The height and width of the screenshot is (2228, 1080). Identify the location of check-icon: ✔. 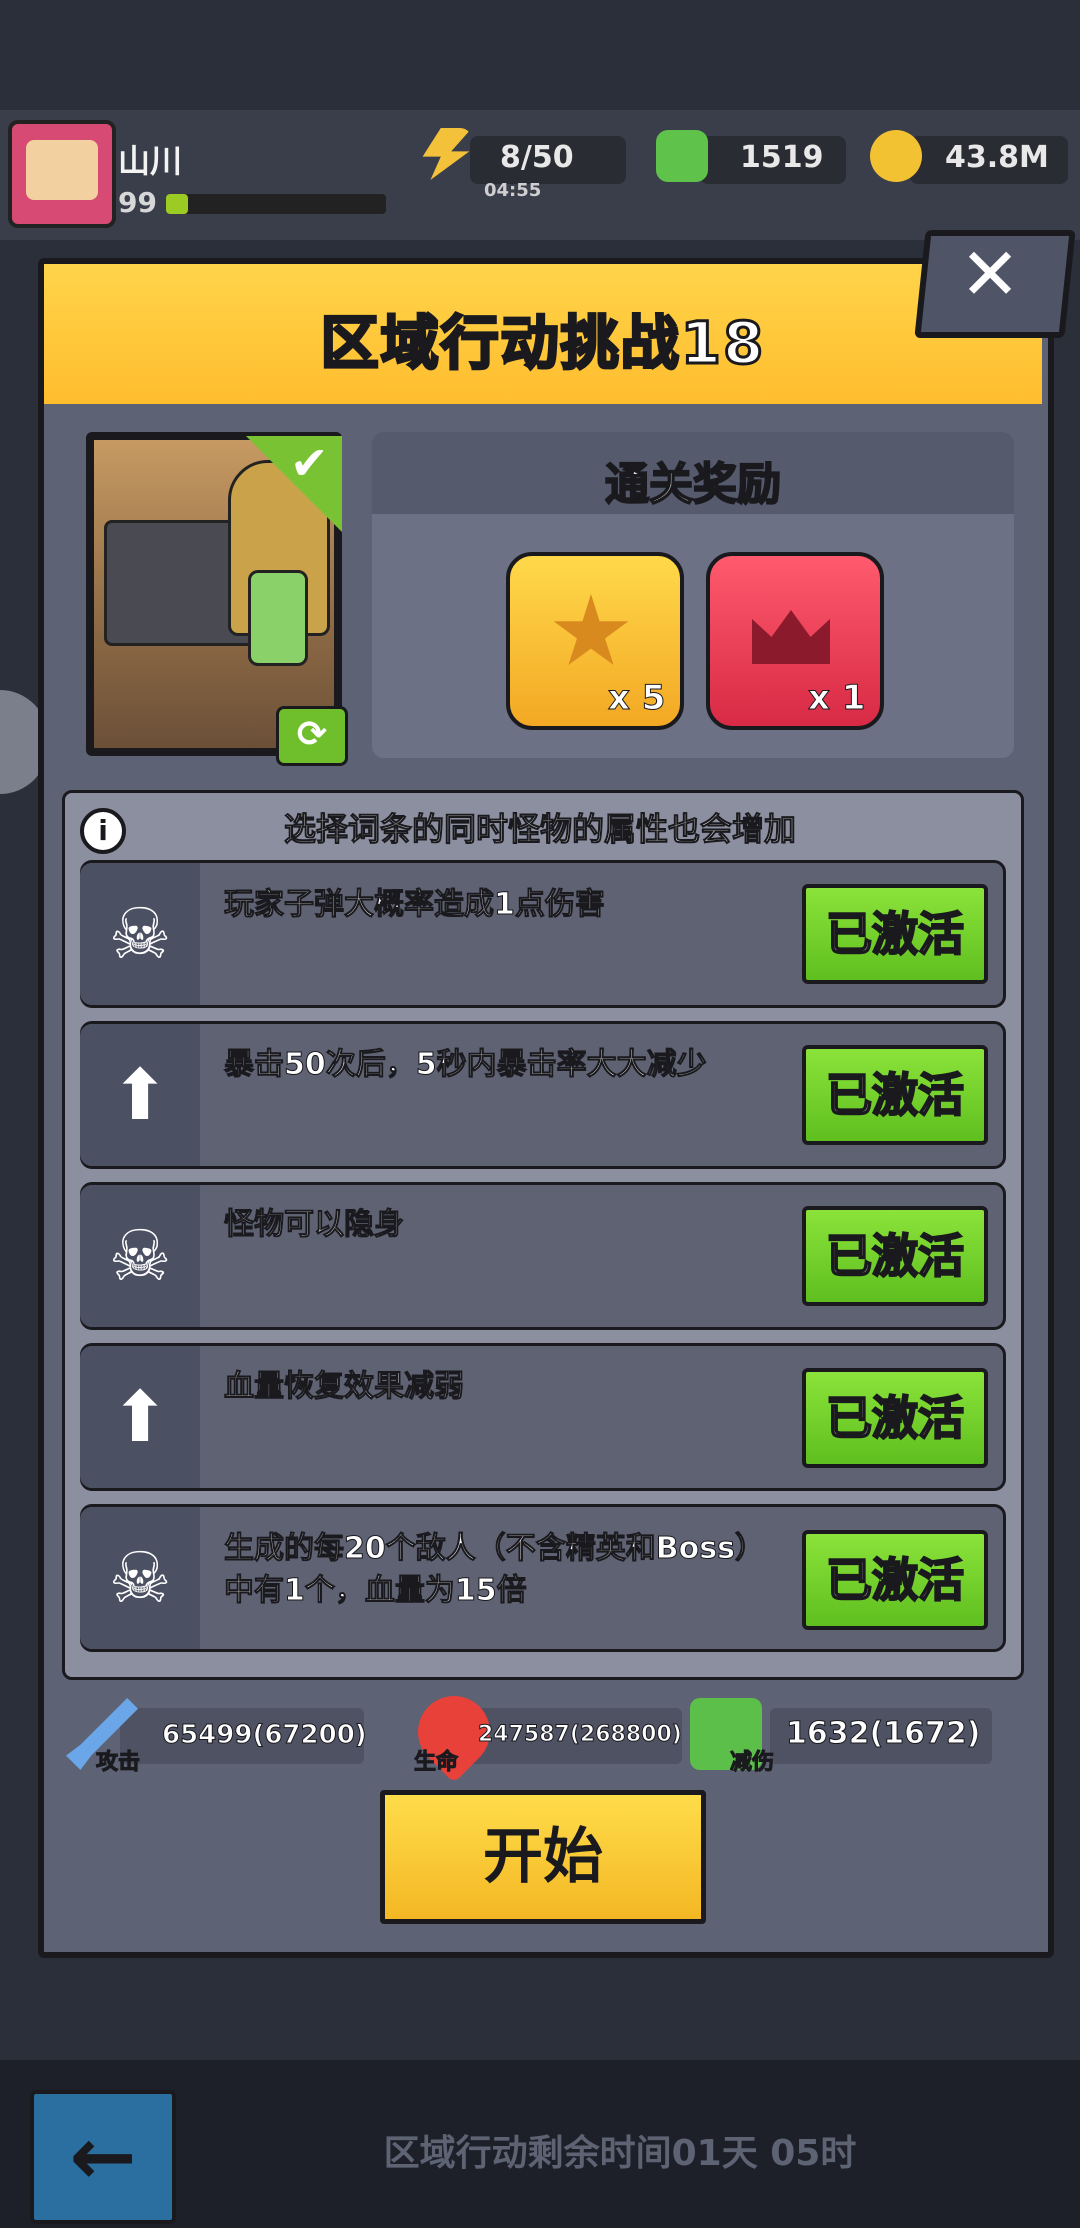
(309, 463).